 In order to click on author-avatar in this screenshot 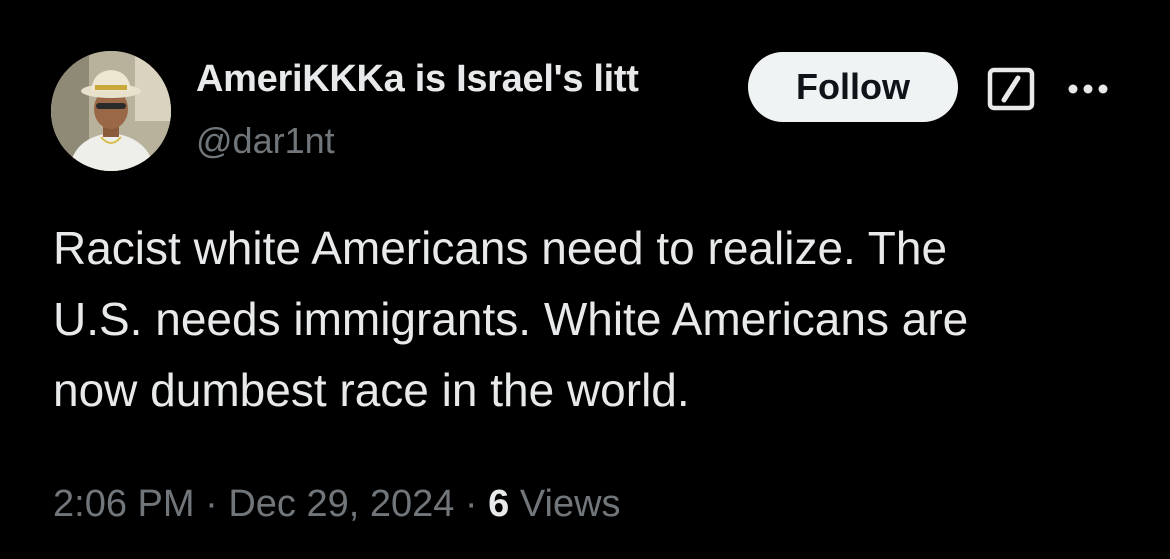, I will do `click(111, 111)`.